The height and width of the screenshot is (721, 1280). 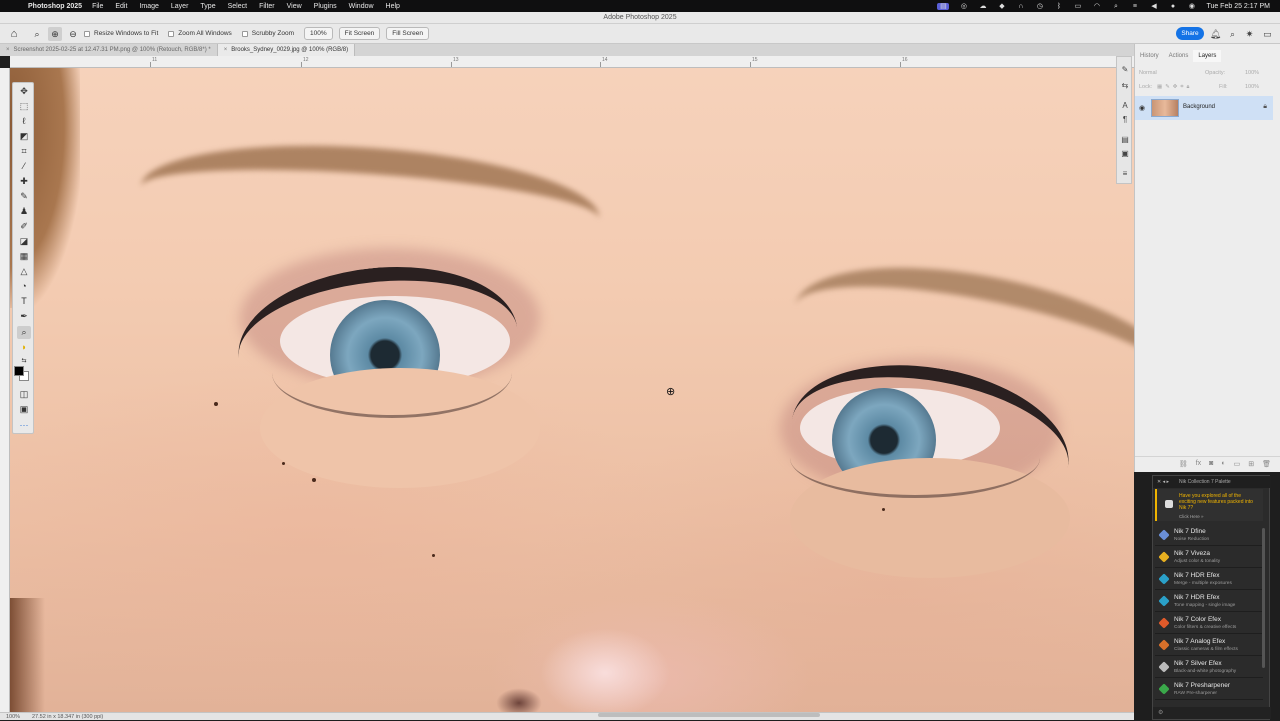 I want to click on bluetooth-icon: ᛒ, so click(x=1058, y=6).